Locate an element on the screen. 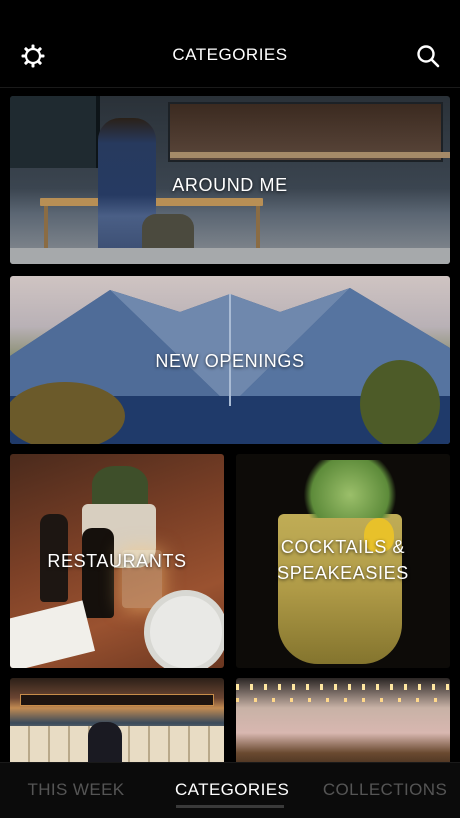 The image size is (460, 818). bottom-tab-bar: THIS WEEK CATEGORIES COLLECTIONS is located at coordinates (230, 790).